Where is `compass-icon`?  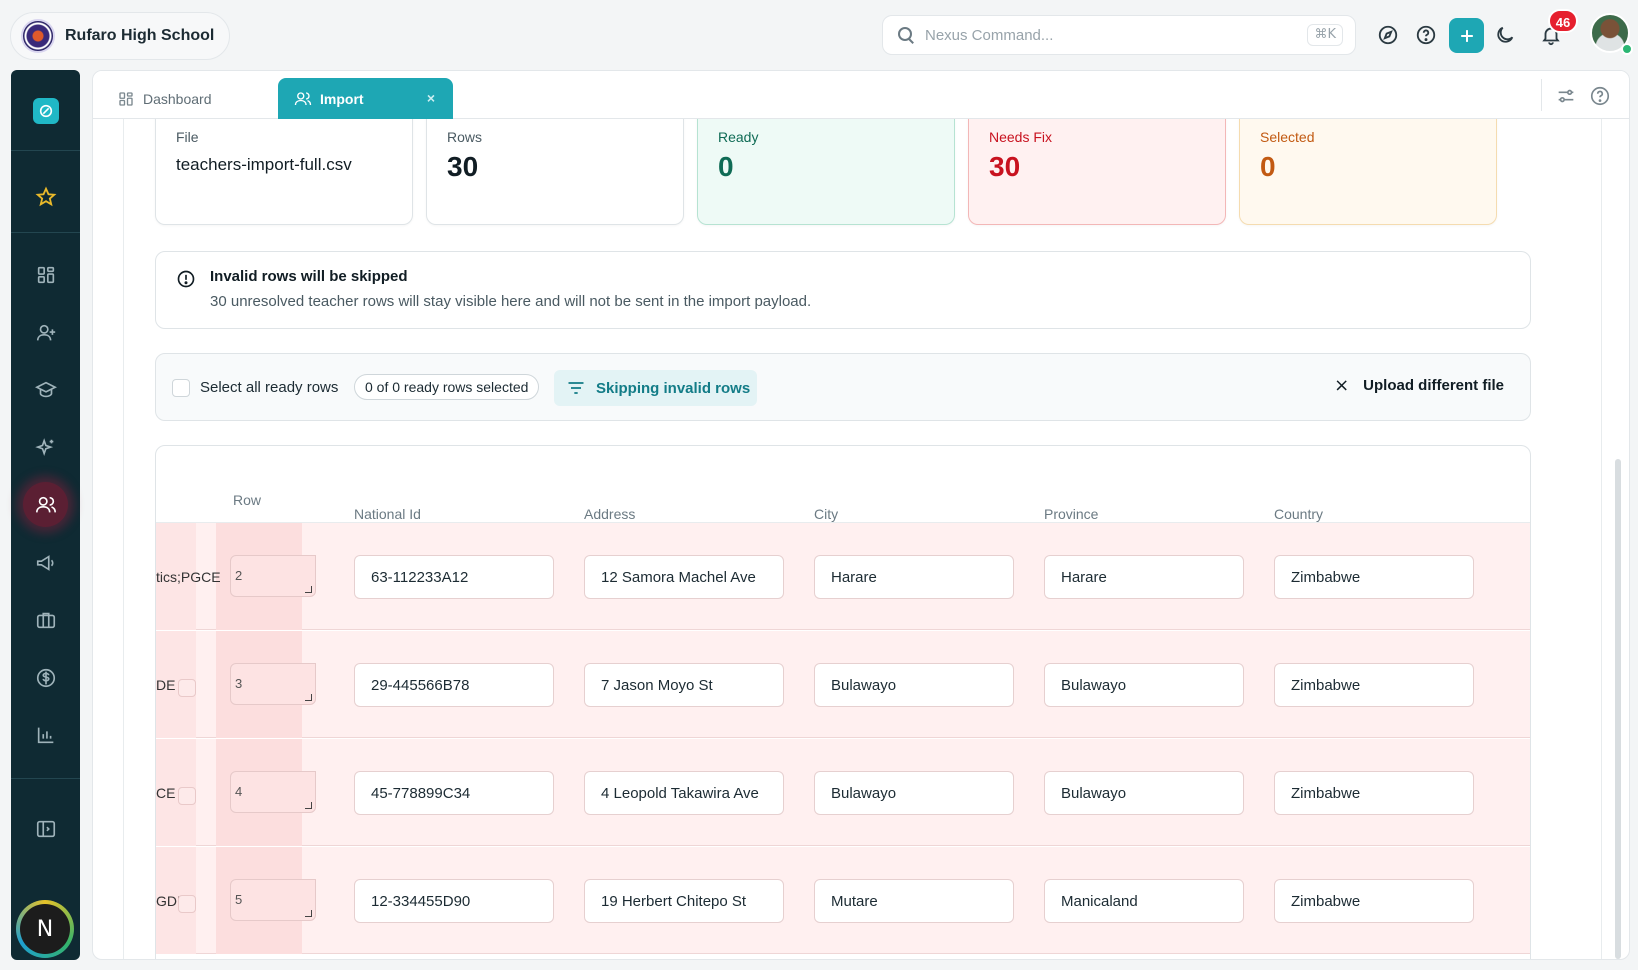
compass-icon is located at coordinates (1388, 35).